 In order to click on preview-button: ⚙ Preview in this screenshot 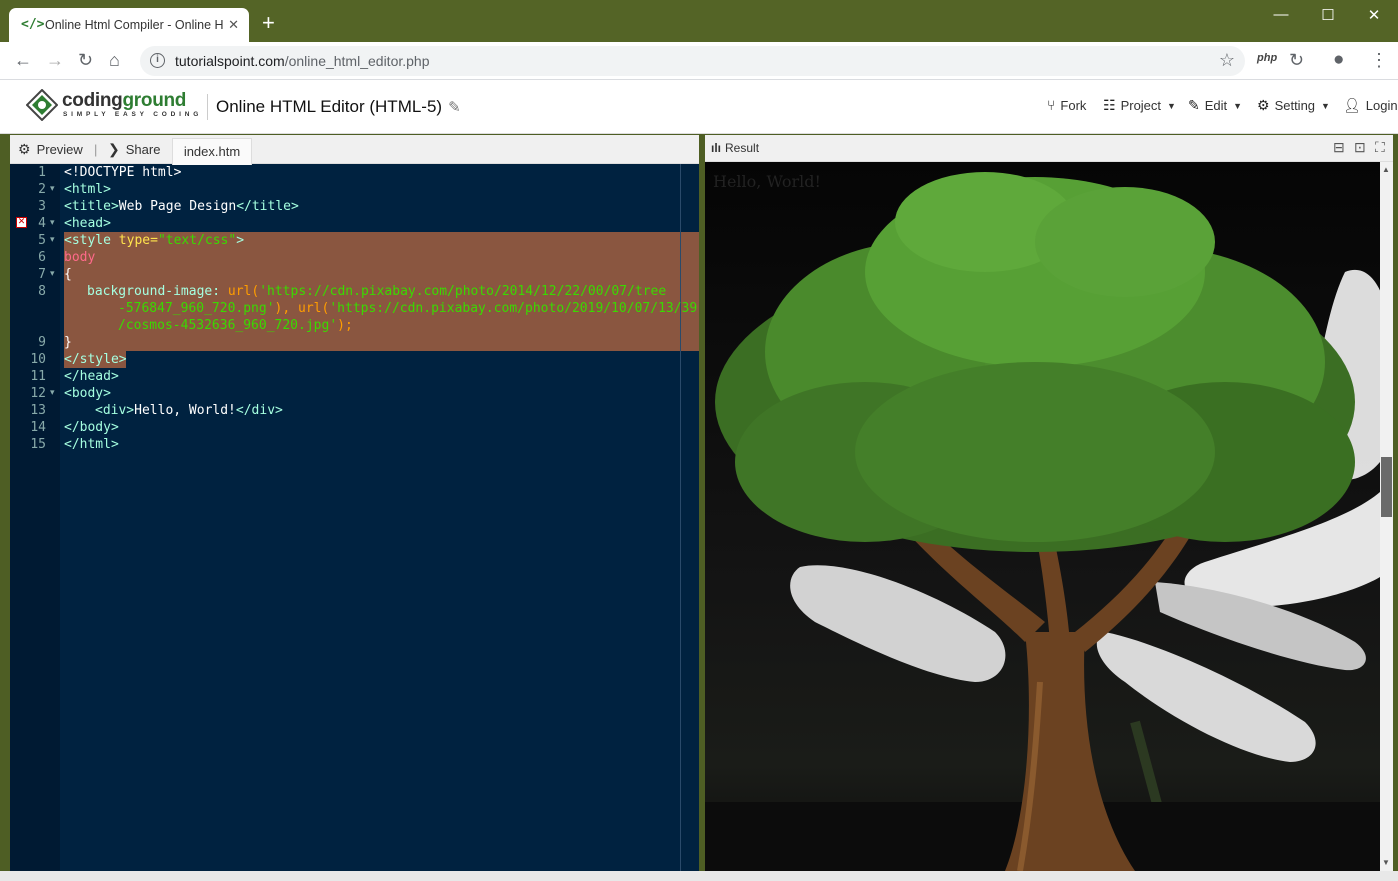, I will do `click(50, 149)`.